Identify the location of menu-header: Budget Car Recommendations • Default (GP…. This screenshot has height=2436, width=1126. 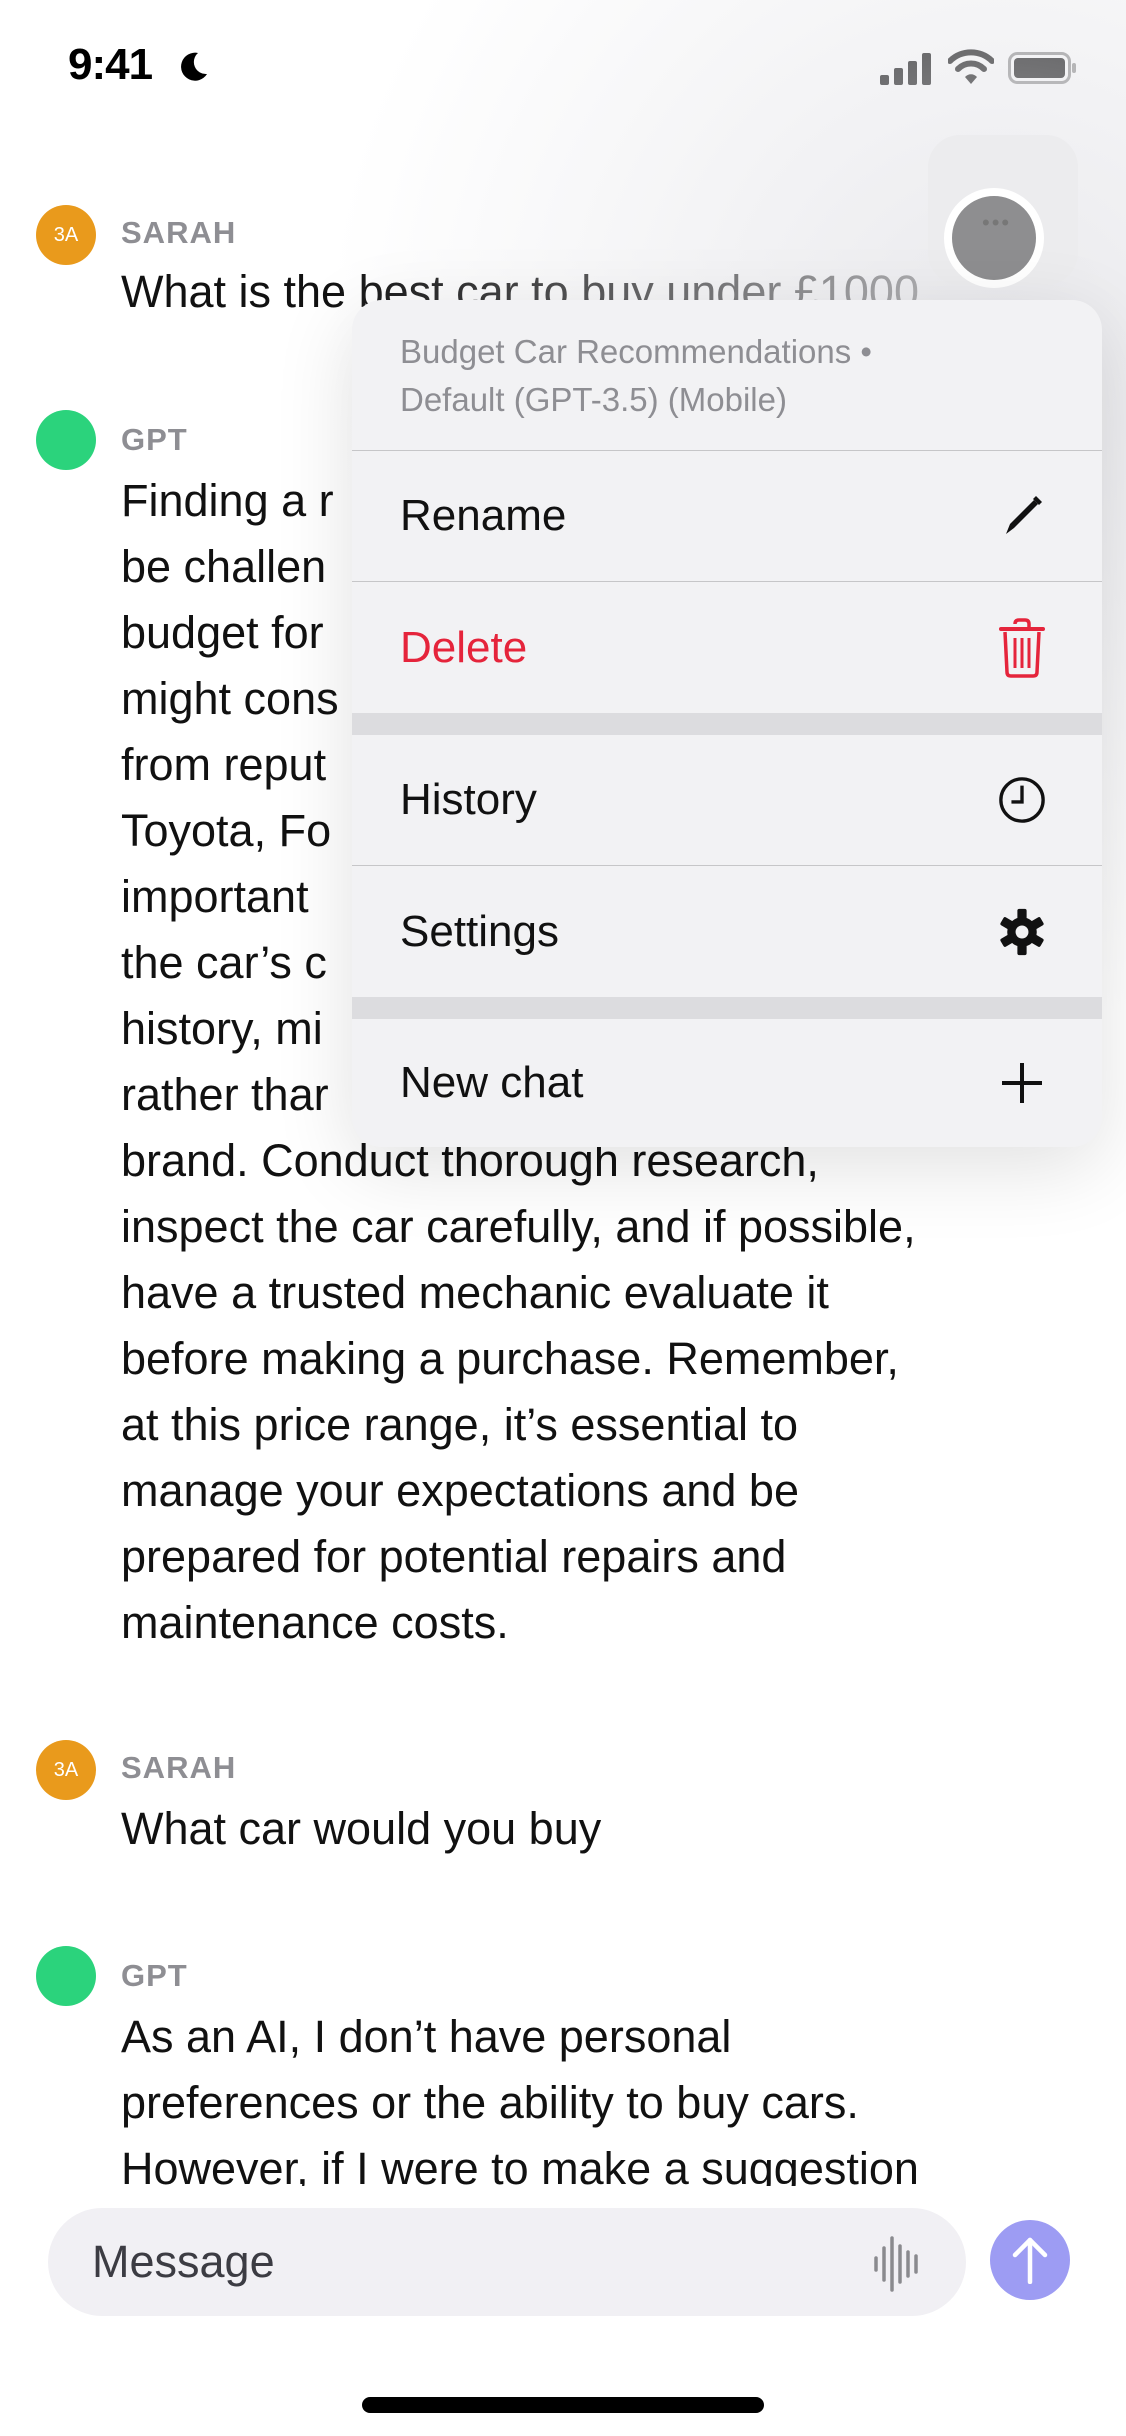
(727, 375).